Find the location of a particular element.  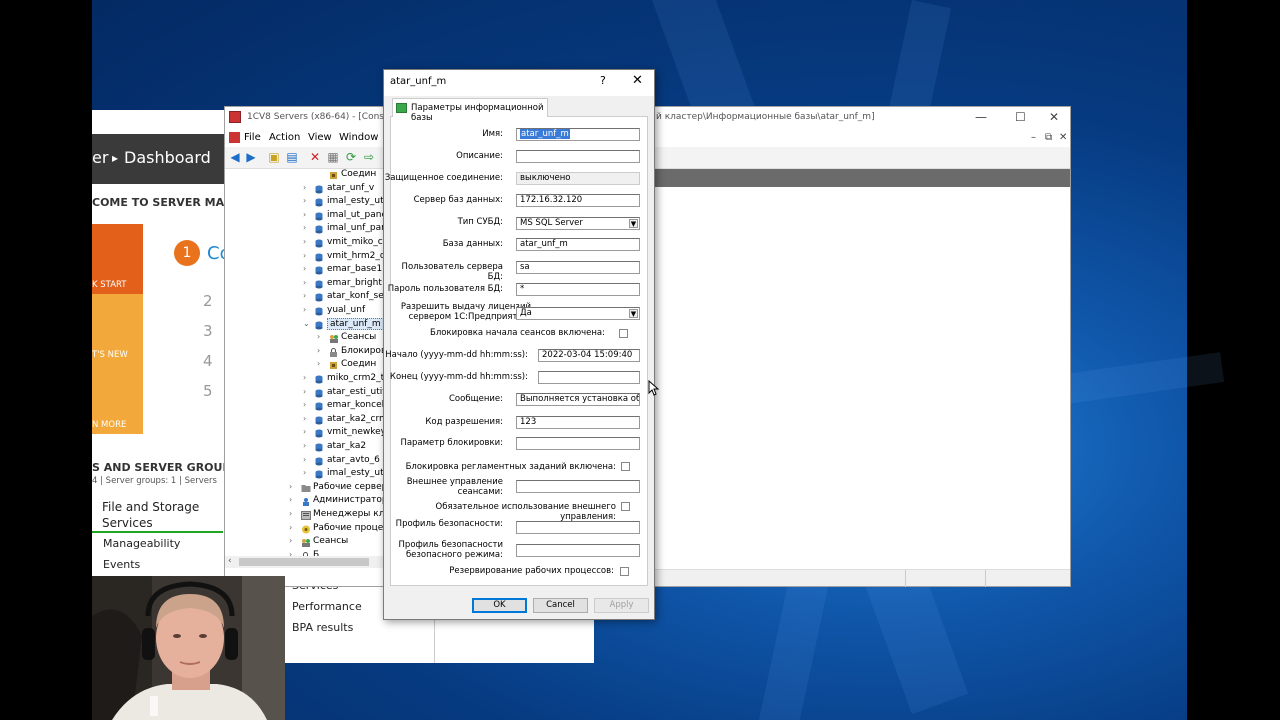

security-profile-field is located at coordinates (578, 527).